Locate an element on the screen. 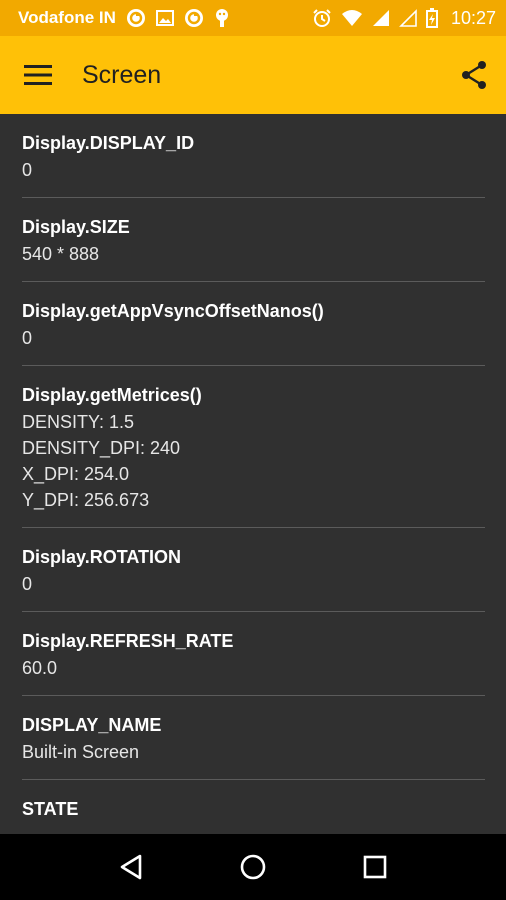 The image size is (506, 900). menu-icon is located at coordinates (38, 75).